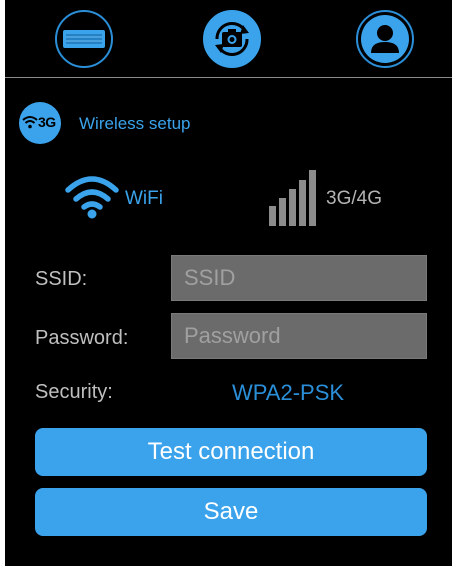  I want to click on security-label: Security:, so click(74, 392).